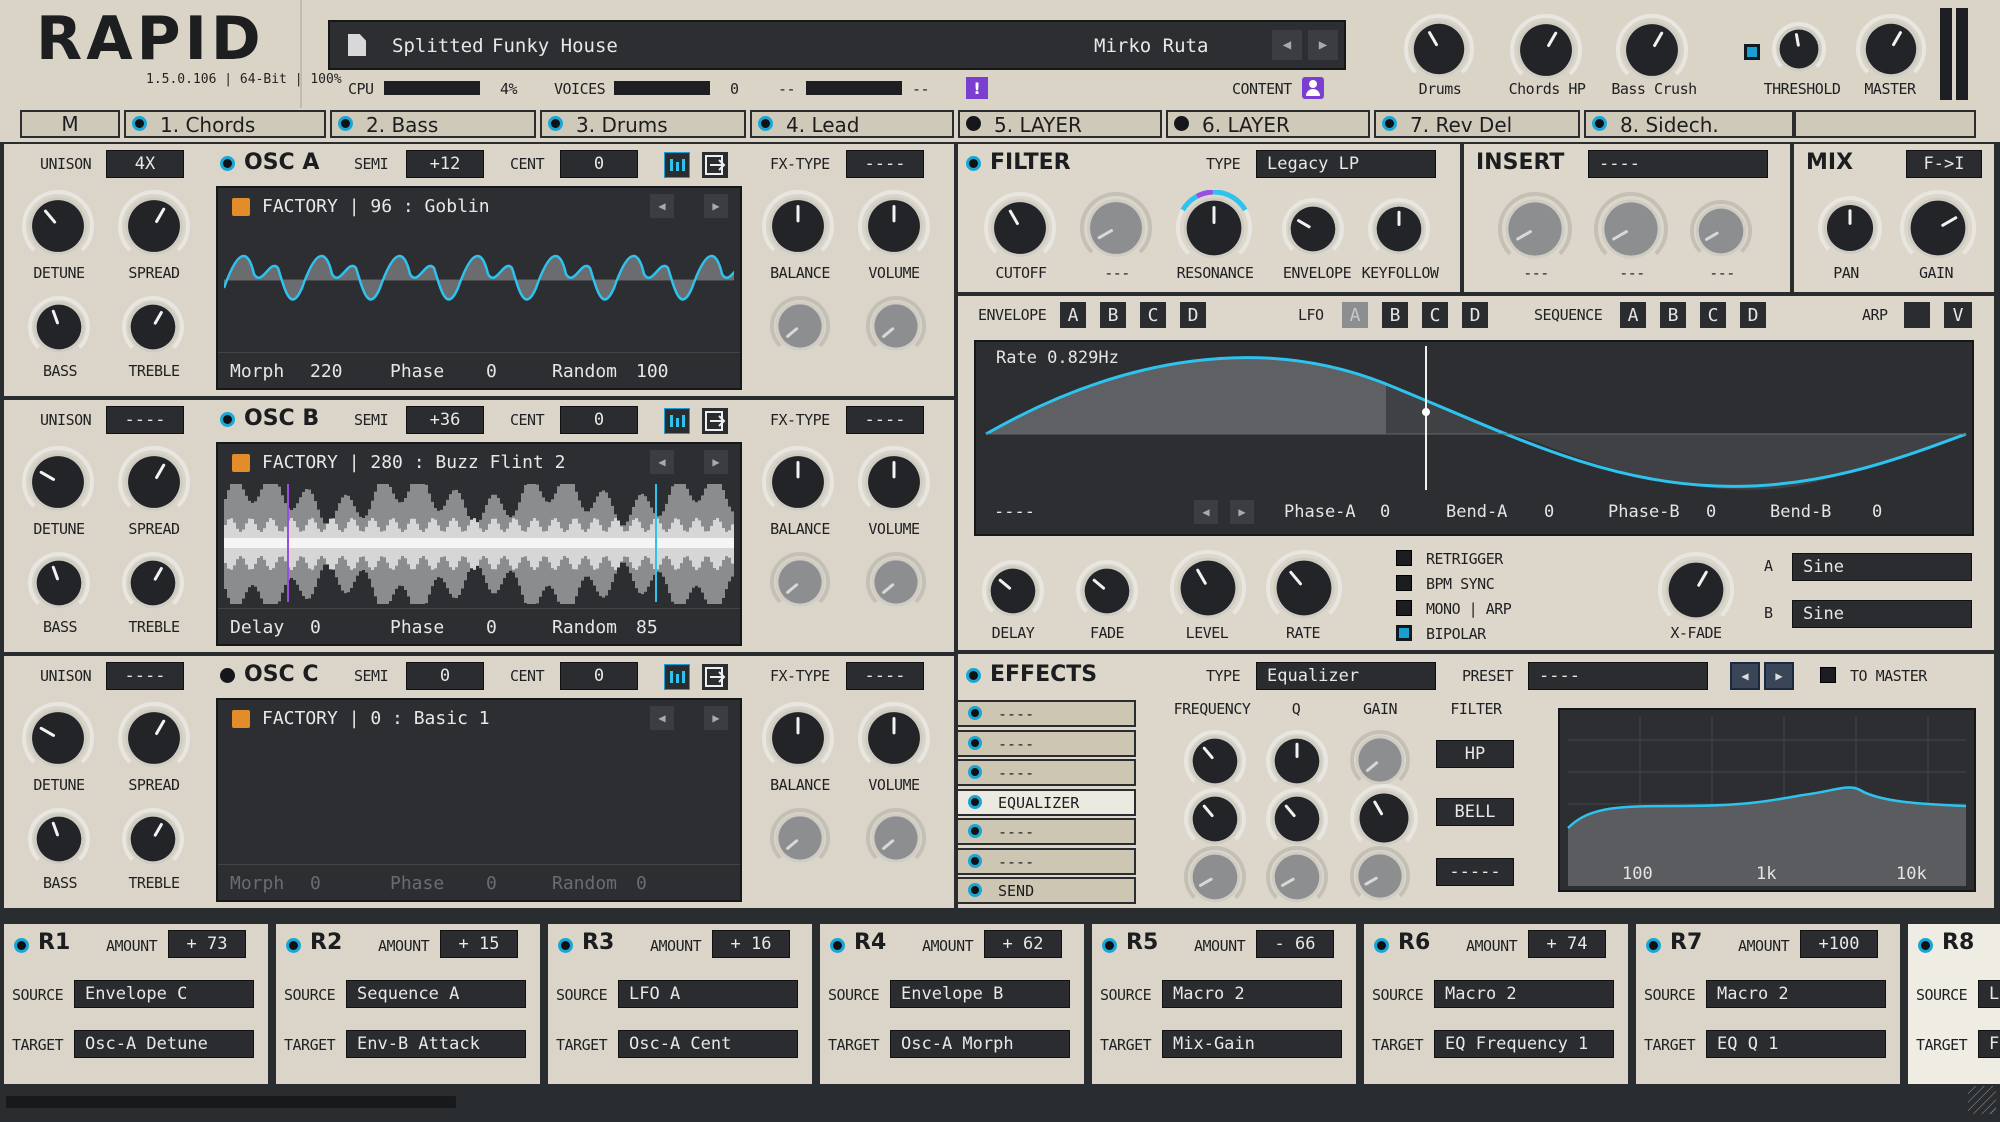  What do you see at coordinates (1882, 614) in the screenshot?
I see `shape-b-select: Sine` at bounding box center [1882, 614].